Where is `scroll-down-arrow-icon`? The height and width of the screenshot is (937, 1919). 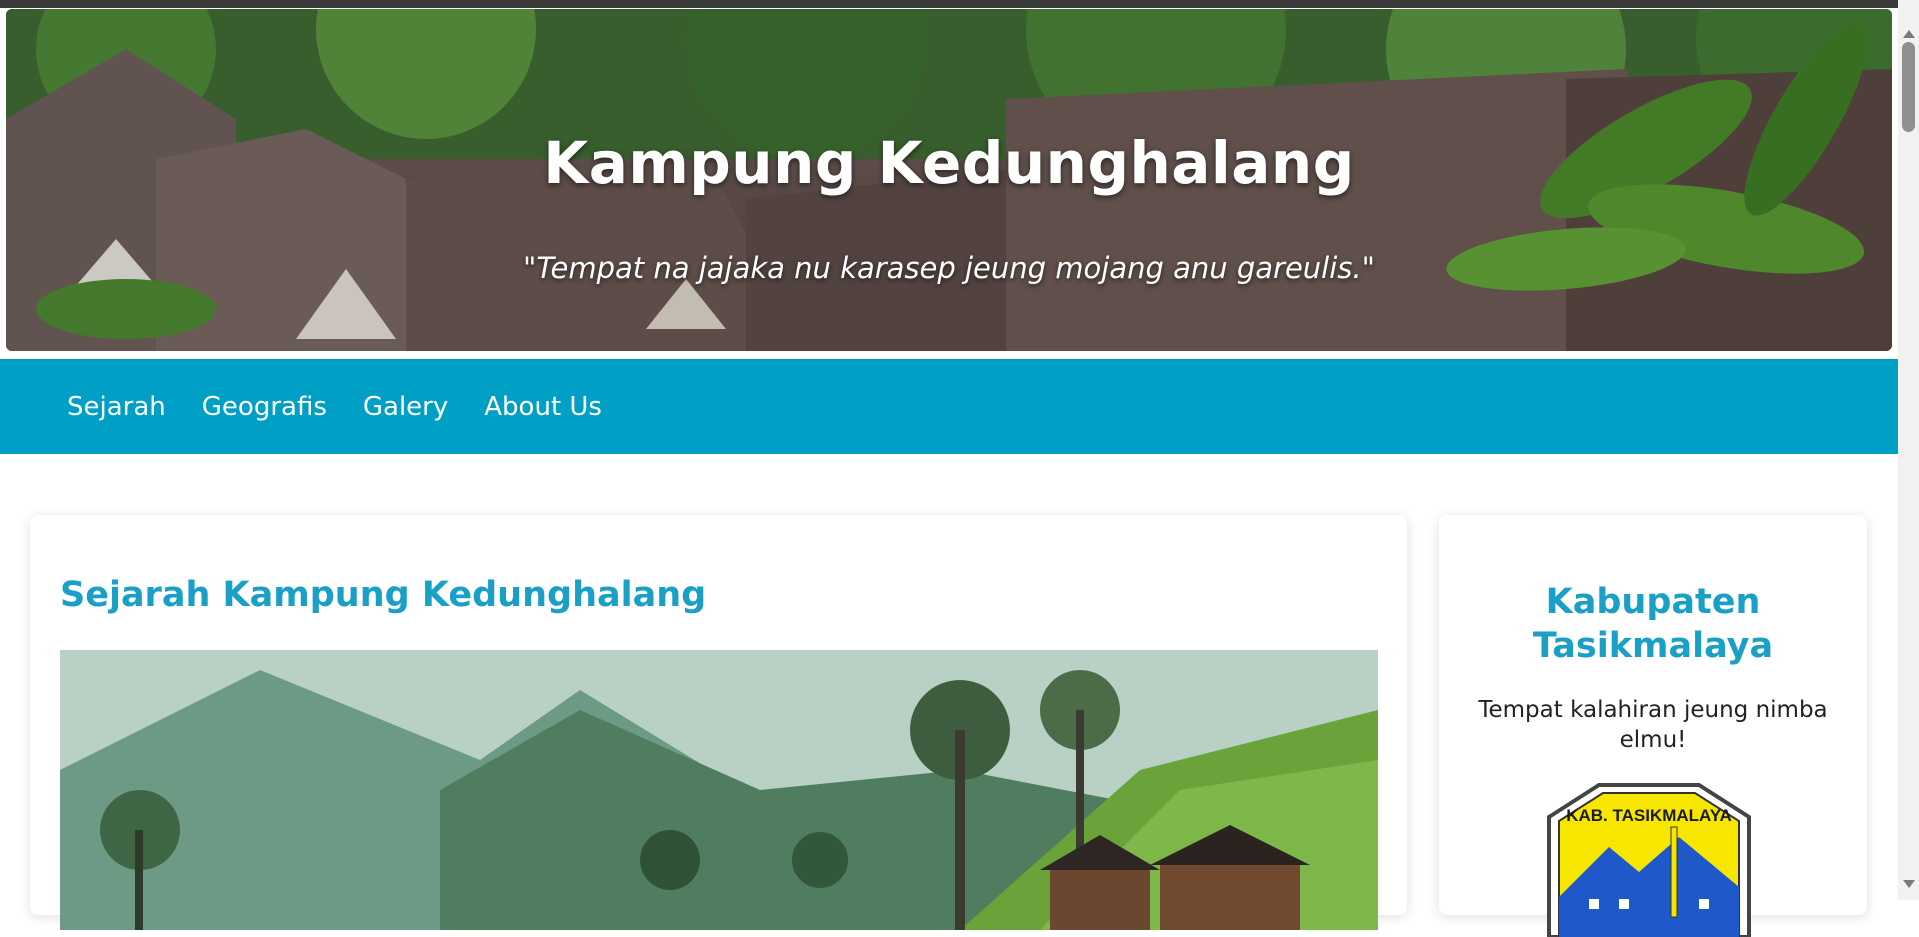 scroll-down-arrow-icon is located at coordinates (1909, 884).